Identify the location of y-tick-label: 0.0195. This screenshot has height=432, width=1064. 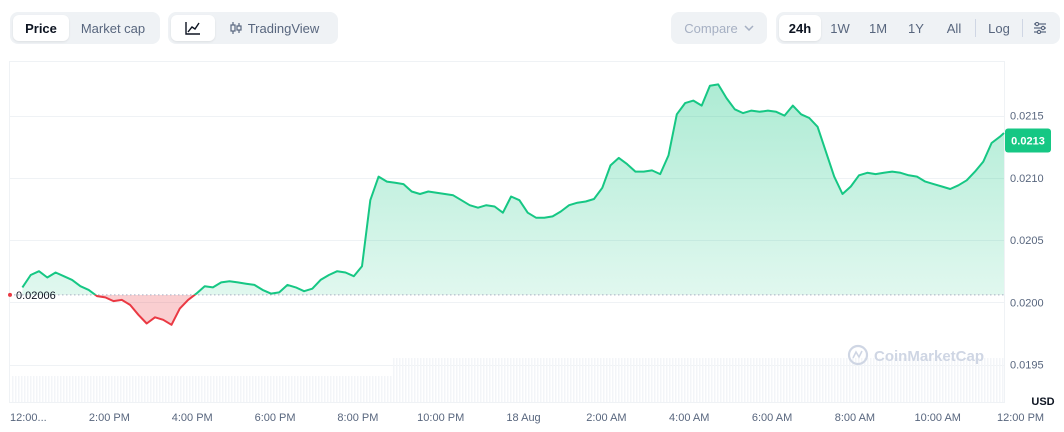
(1027, 366).